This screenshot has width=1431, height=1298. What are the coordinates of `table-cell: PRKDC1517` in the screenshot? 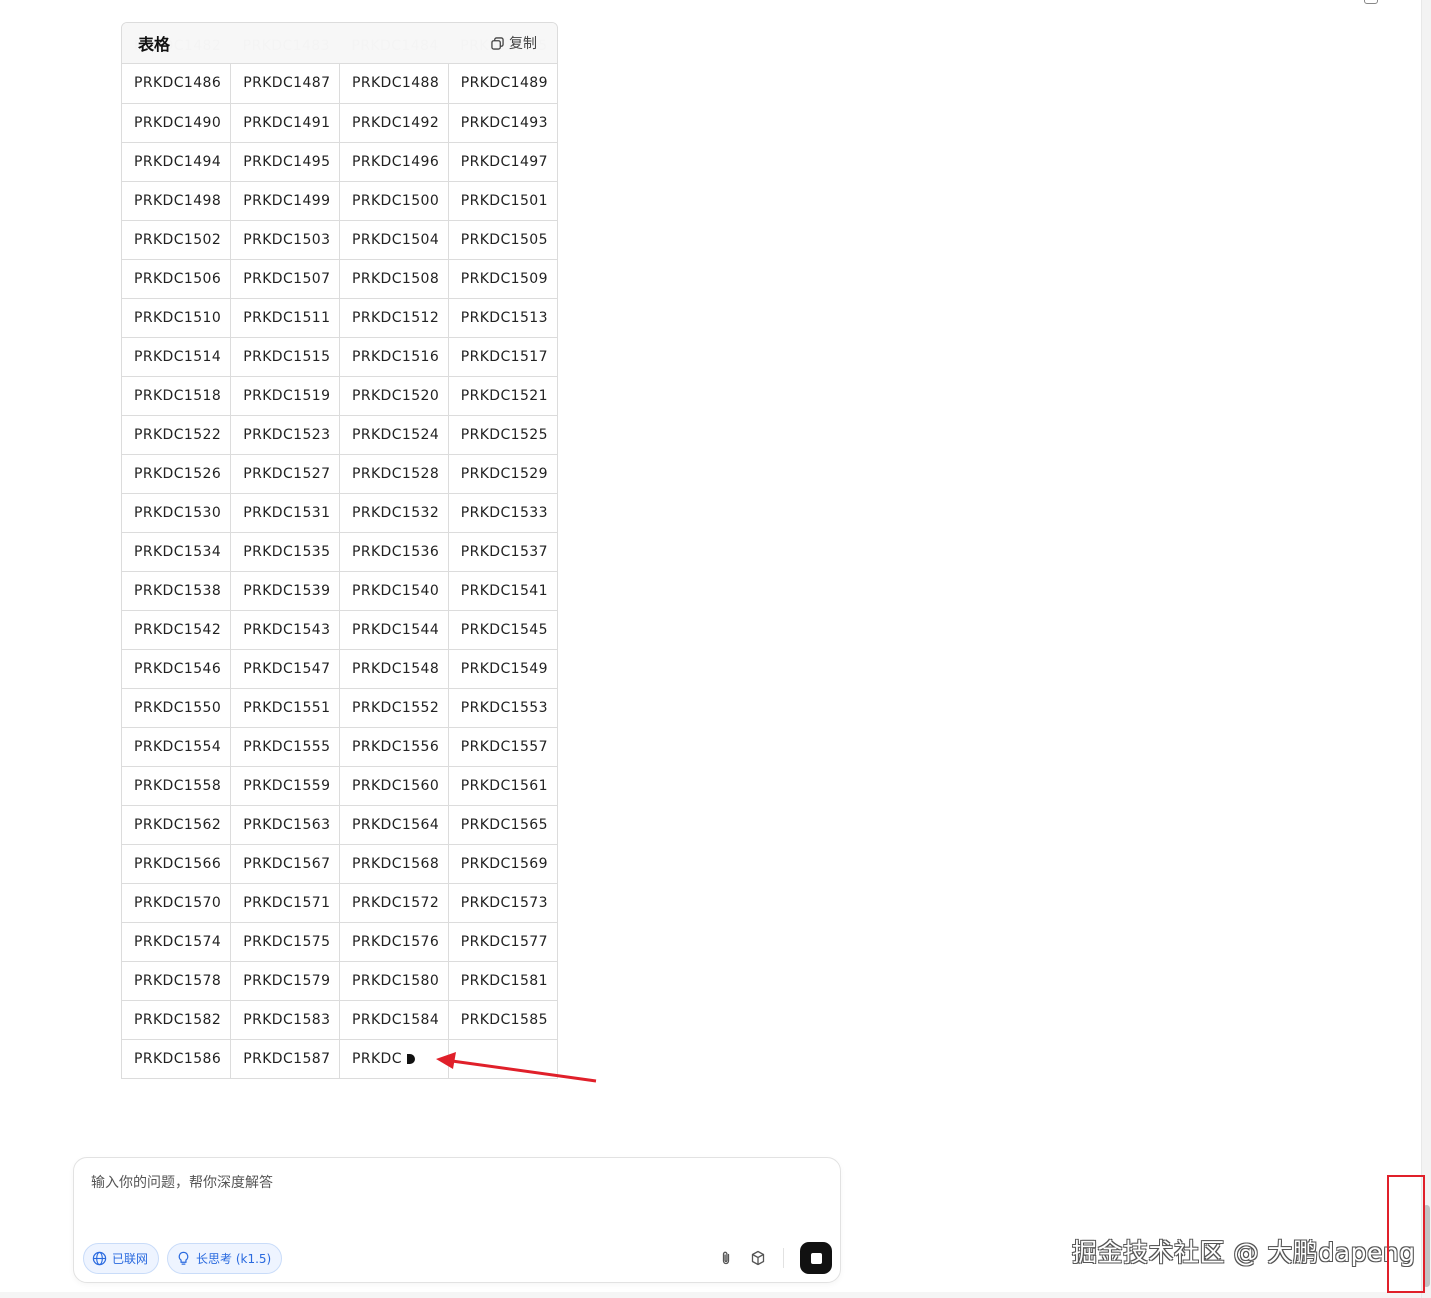 It's located at (502, 357).